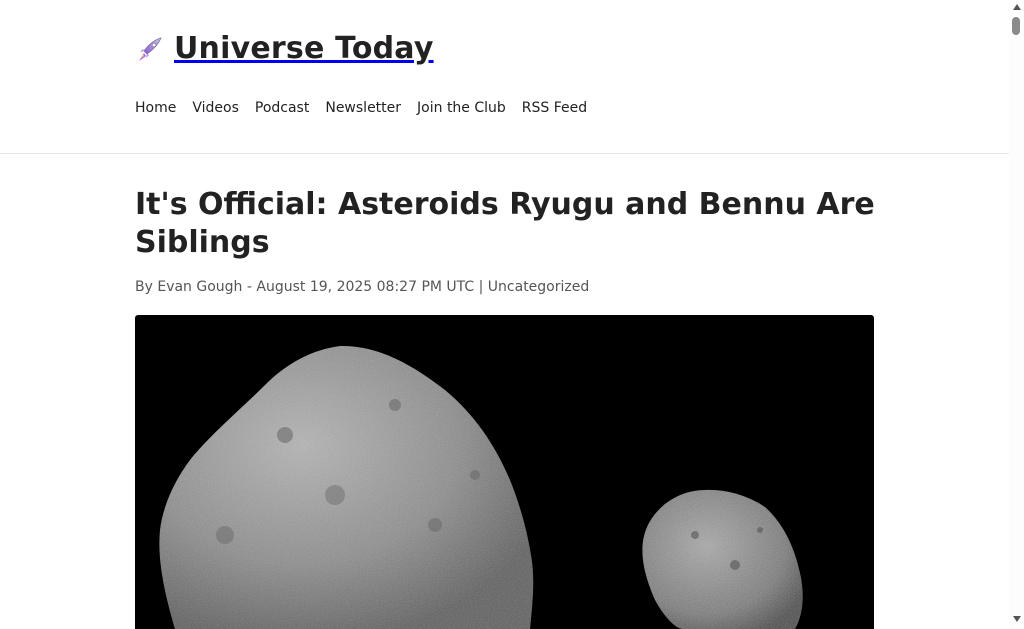  What do you see at coordinates (144, 287) in the screenshot?
I see `byline-prefix: By` at bounding box center [144, 287].